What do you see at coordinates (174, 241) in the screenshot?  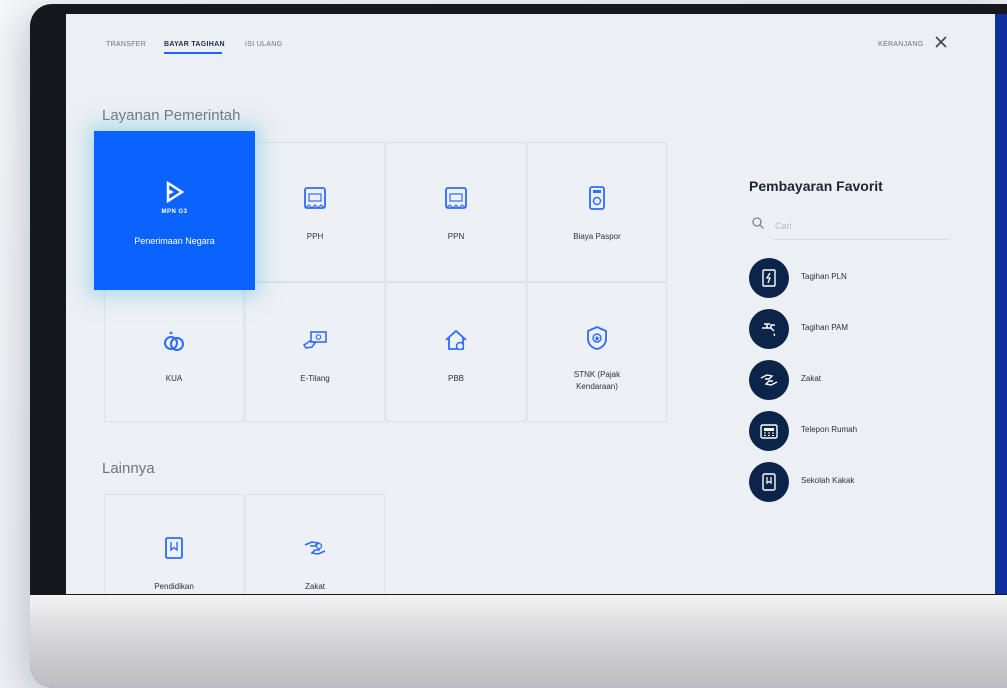 I see `featured-label: Penerimaan Negara` at bounding box center [174, 241].